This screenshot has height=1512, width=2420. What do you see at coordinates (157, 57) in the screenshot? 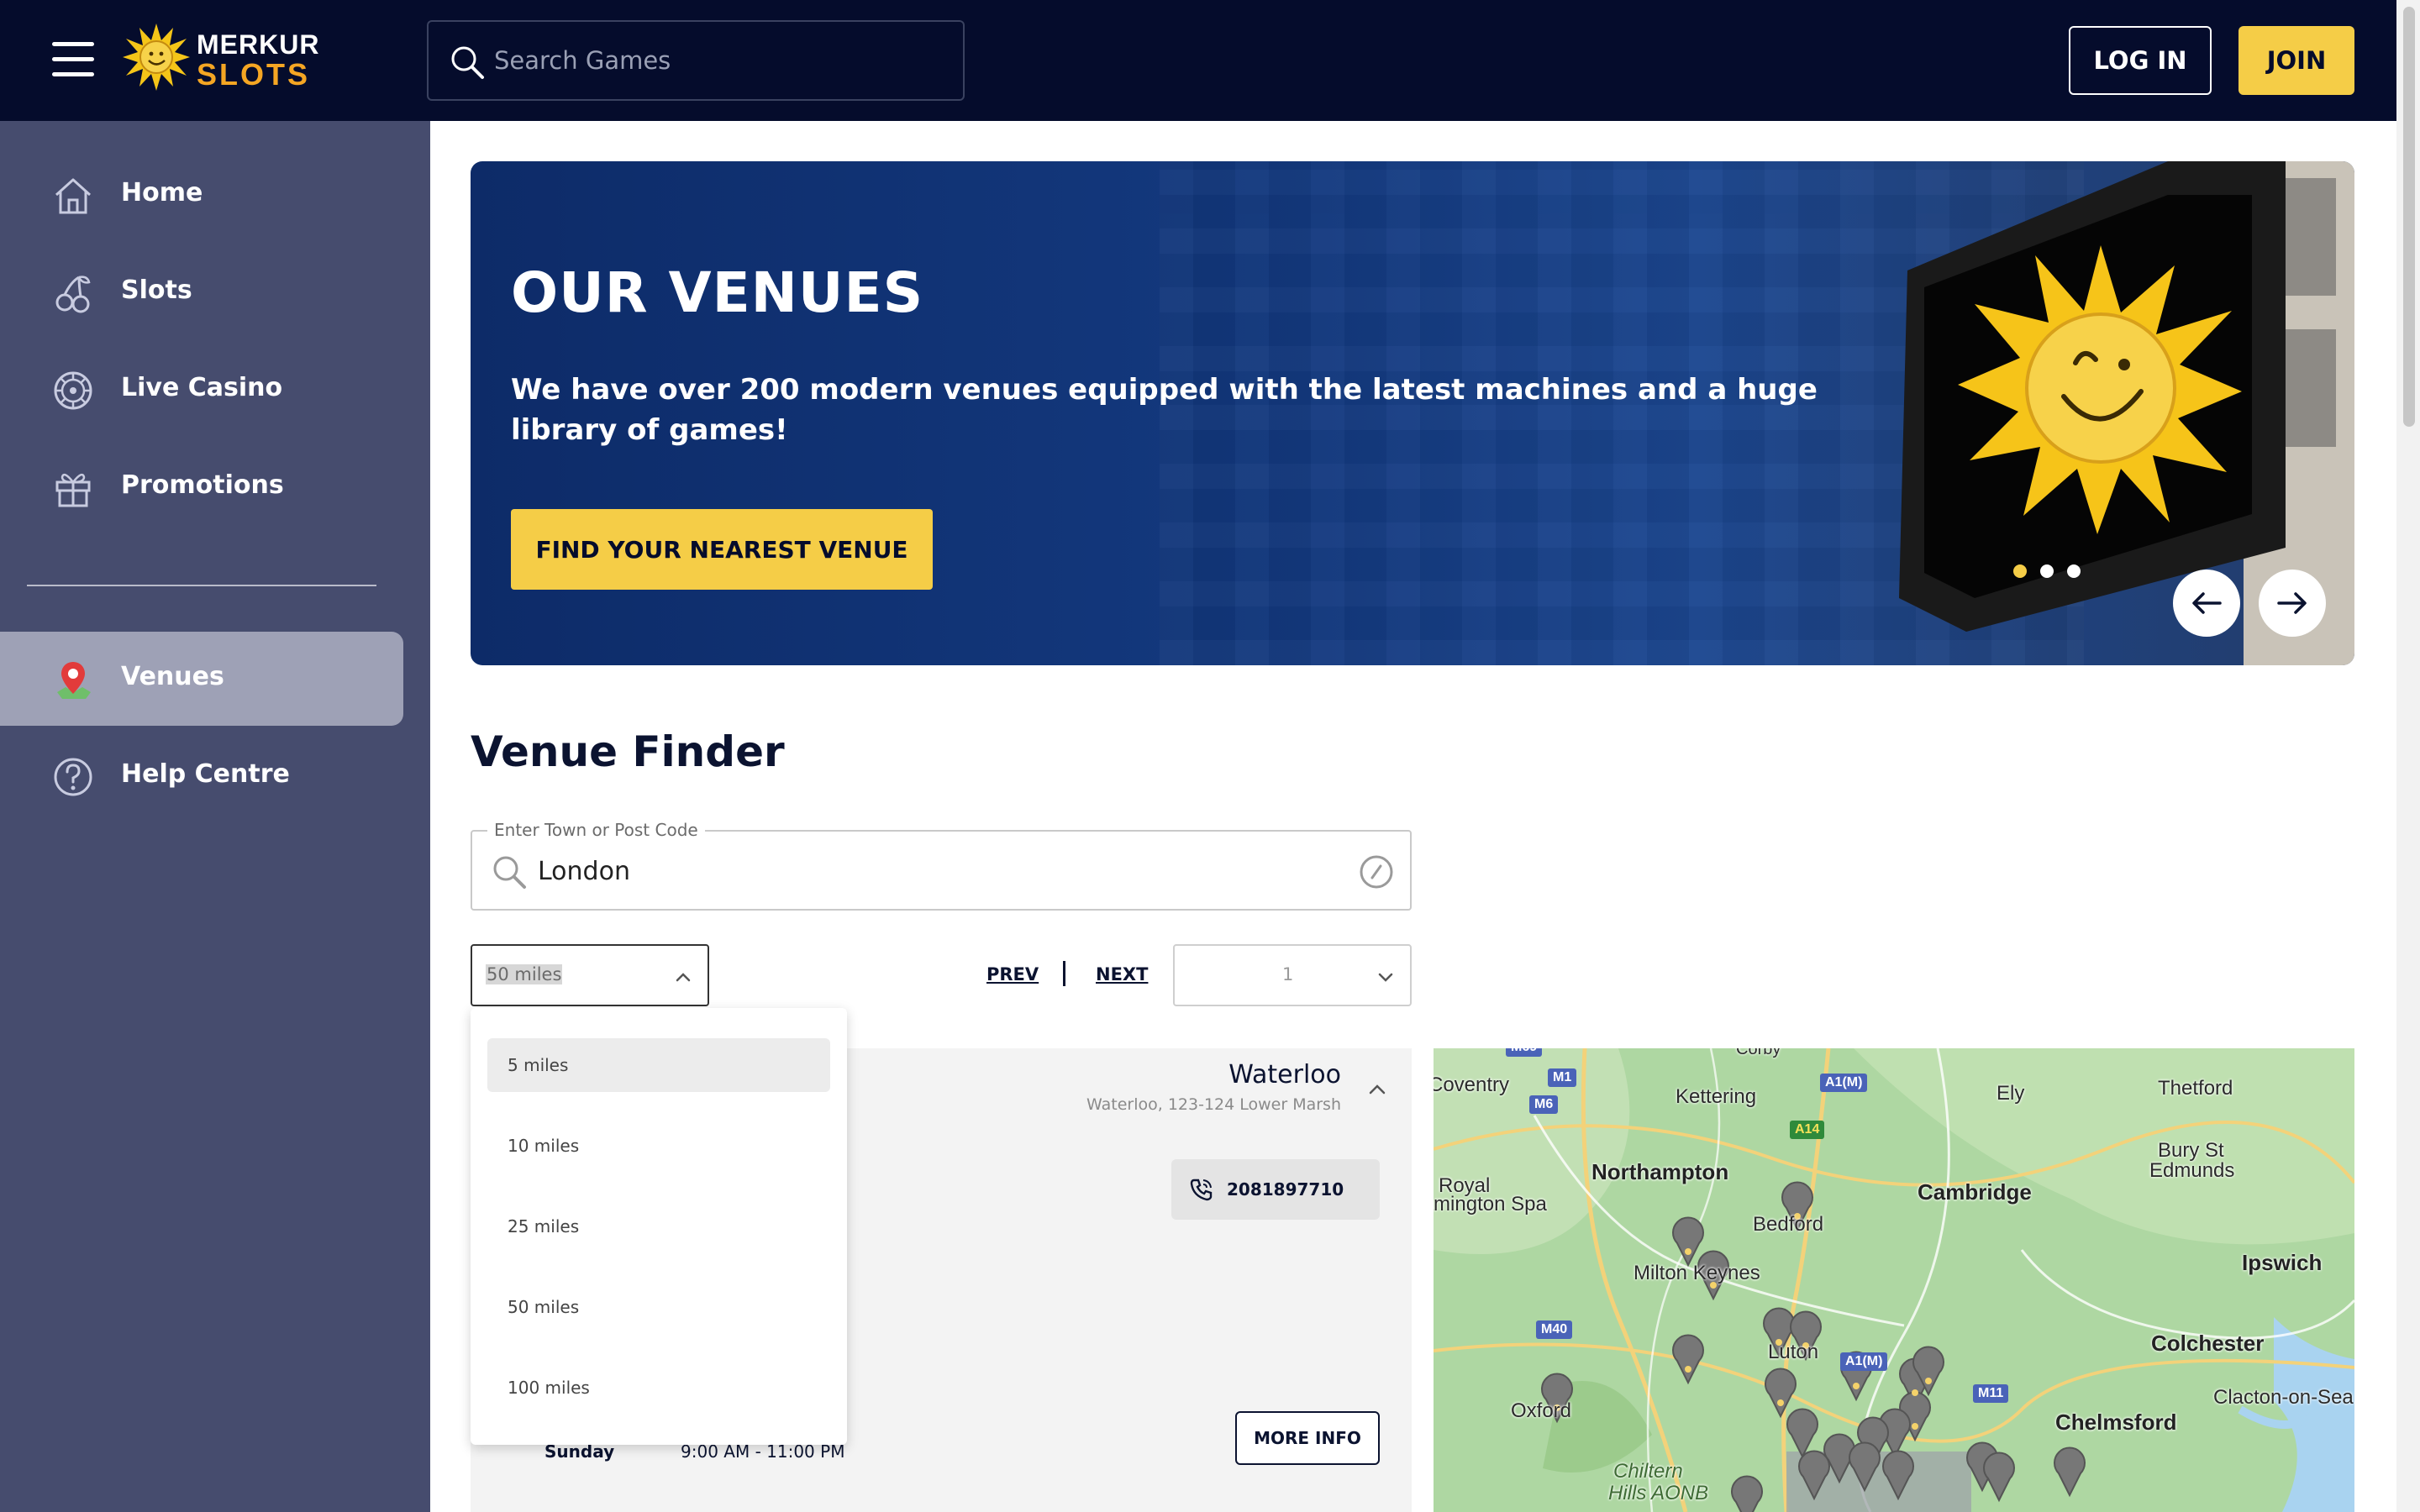
I see `sun-logo-icon` at bounding box center [157, 57].